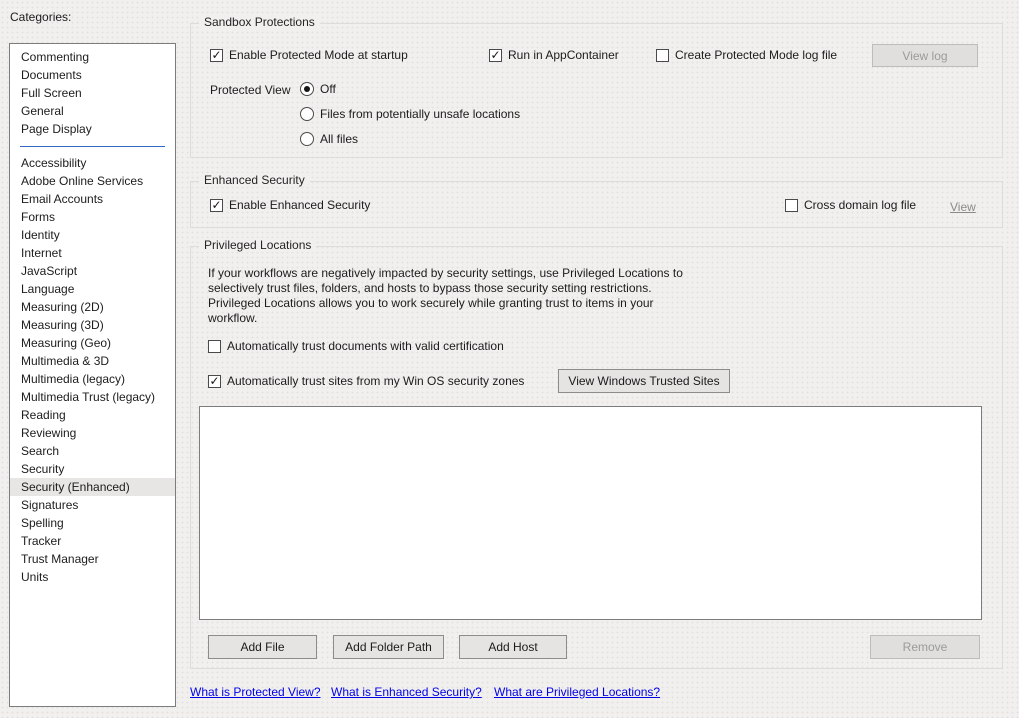  I want to click on radio-label: Off, so click(328, 89).